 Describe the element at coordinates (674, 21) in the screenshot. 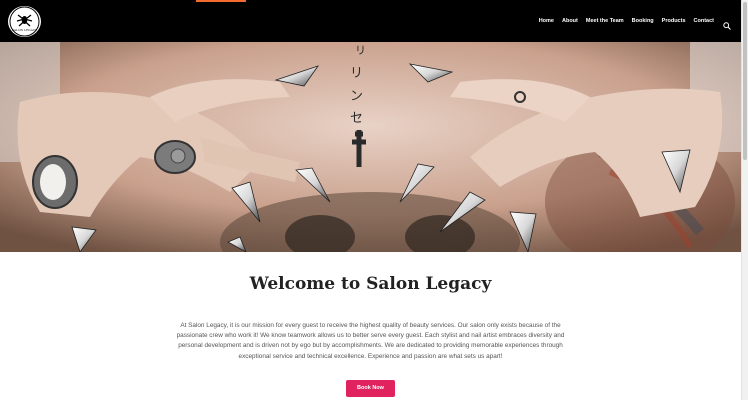

I see `nav-products: Products` at that location.